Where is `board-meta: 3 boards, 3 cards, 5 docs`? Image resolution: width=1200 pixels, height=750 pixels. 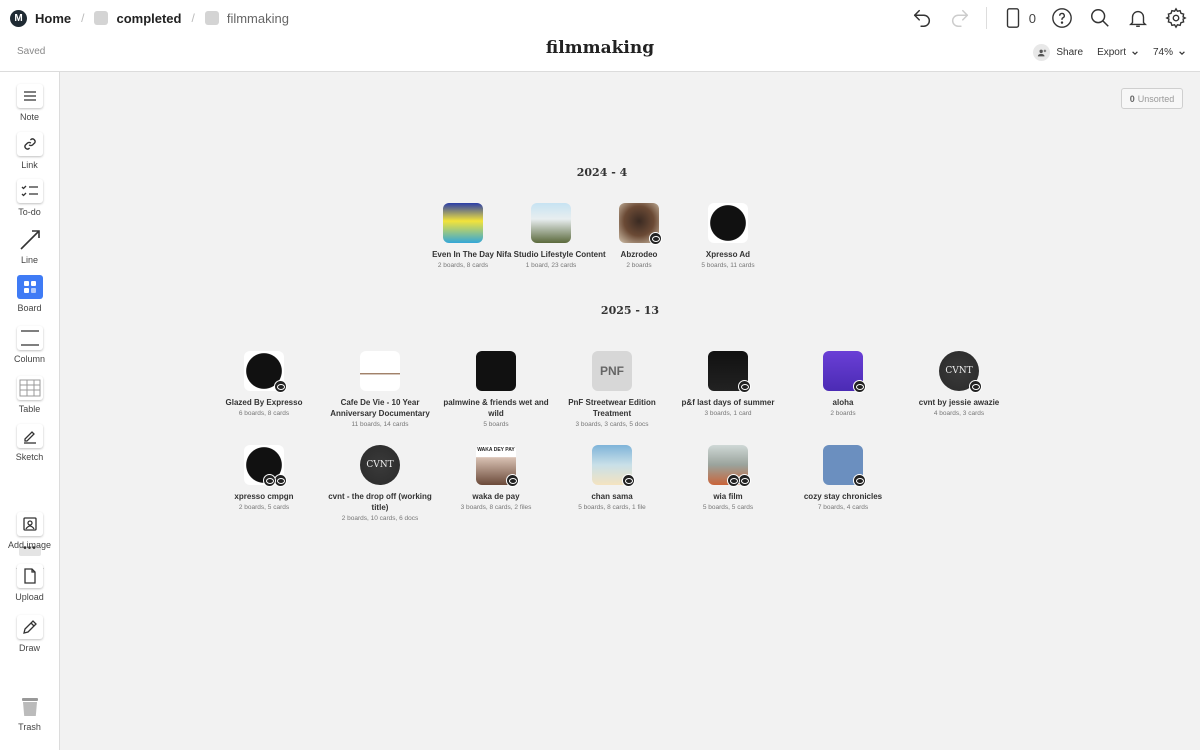 board-meta: 3 boards, 3 cards, 5 docs is located at coordinates (612, 424).